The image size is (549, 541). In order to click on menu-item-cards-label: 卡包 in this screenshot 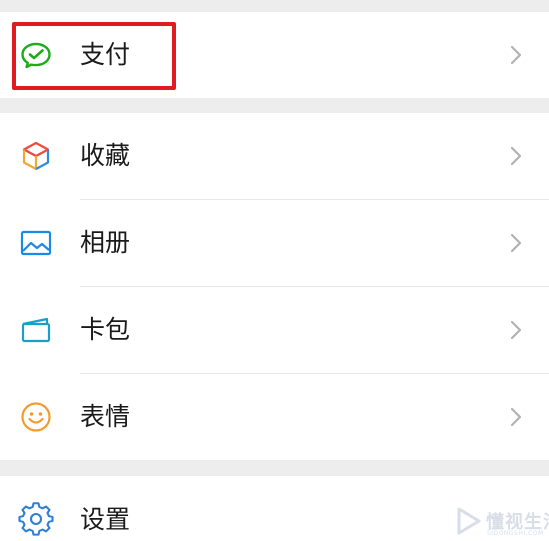, I will do `click(105, 329)`.